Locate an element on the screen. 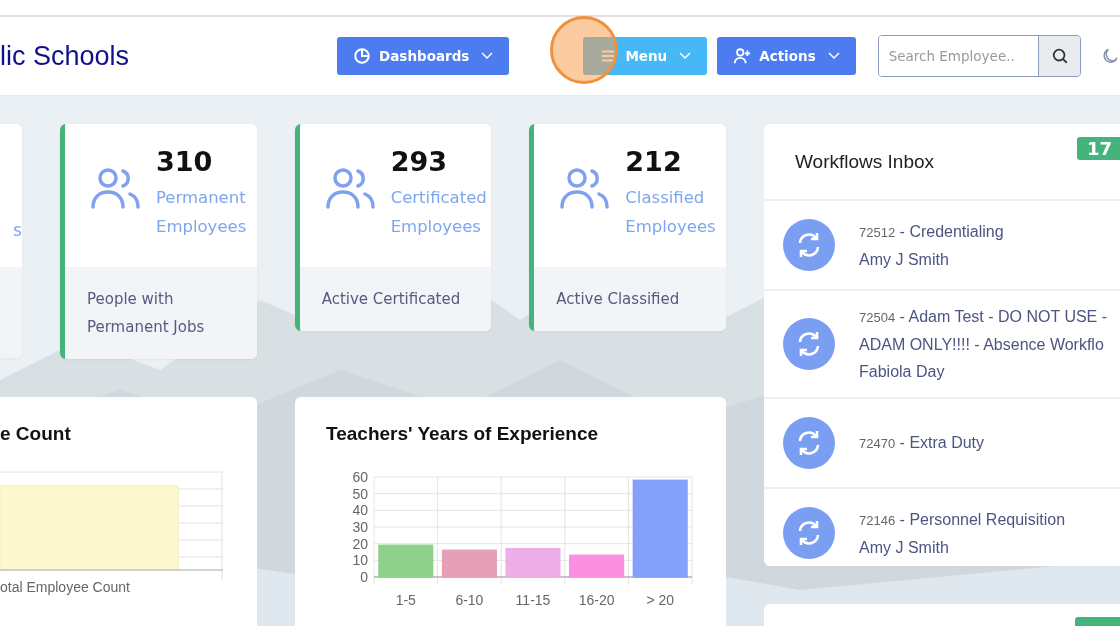 Image resolution: width=1120 pixels, height=626 pixels. stat-label: Certificated Employees is located at coordinates (437, 212).